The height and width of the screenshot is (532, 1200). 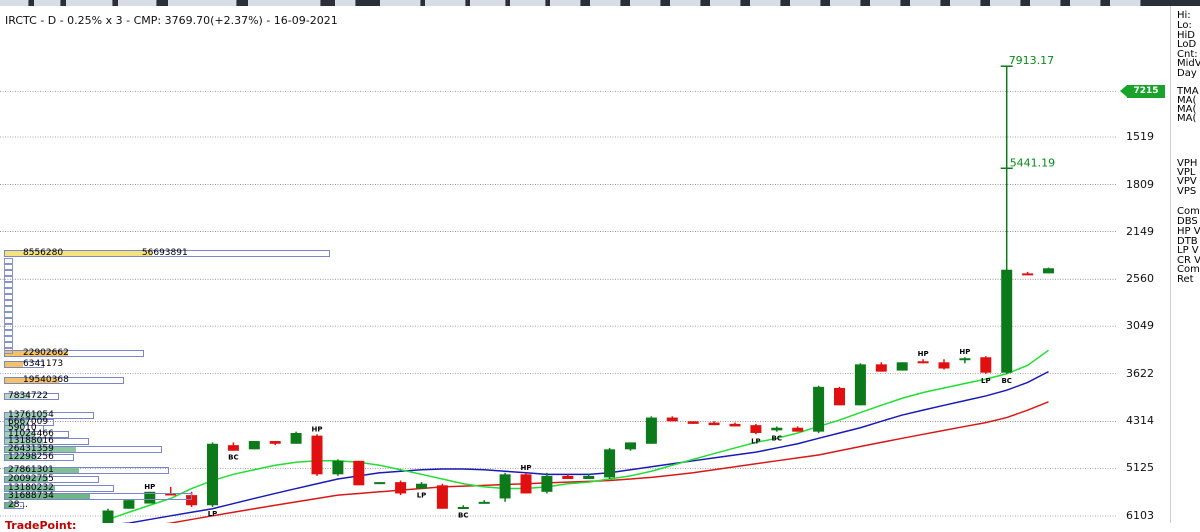 What do you see at coordinates (1032, 162) in the screenshot?
I see `mid-price-label: 5441.19` at bounding box center [1032, 162].